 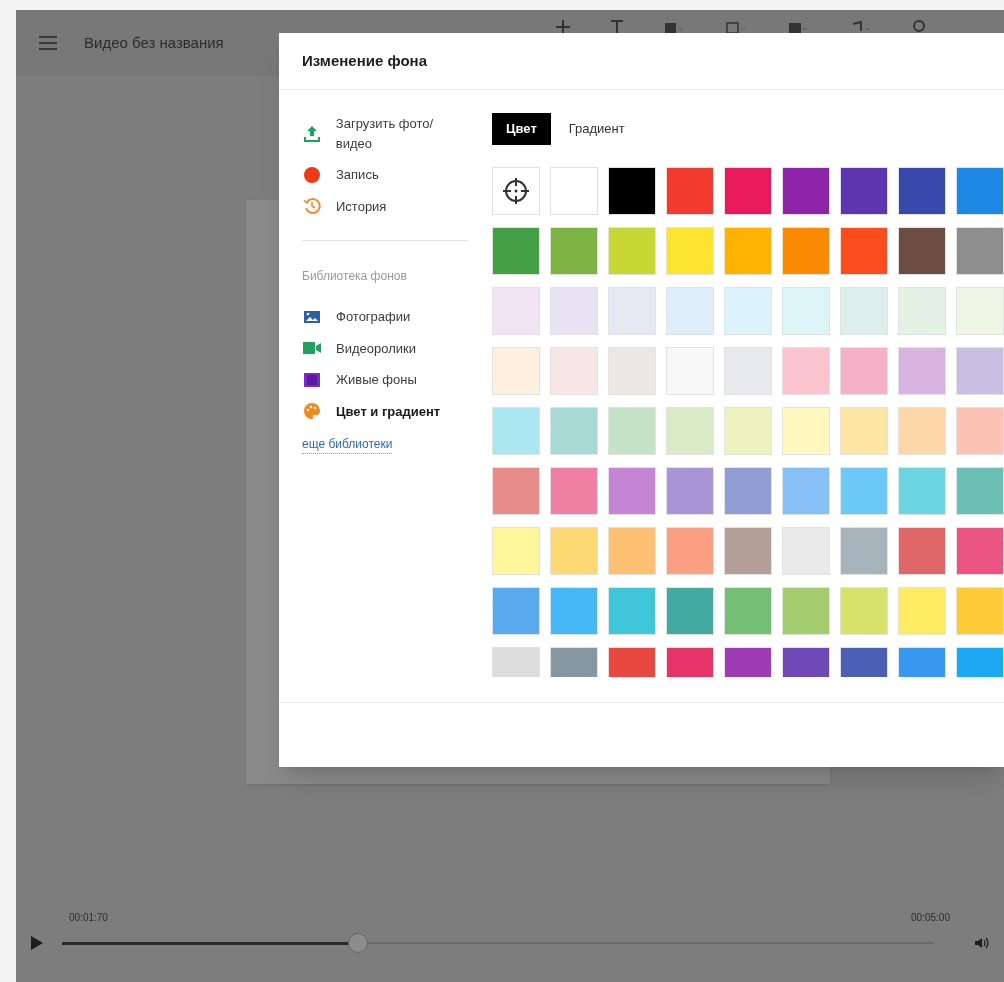 What do you see at coordinates (385, 317) in the screenshot?
I see `library-item: Фотографии` at bounding box center [385, 317].